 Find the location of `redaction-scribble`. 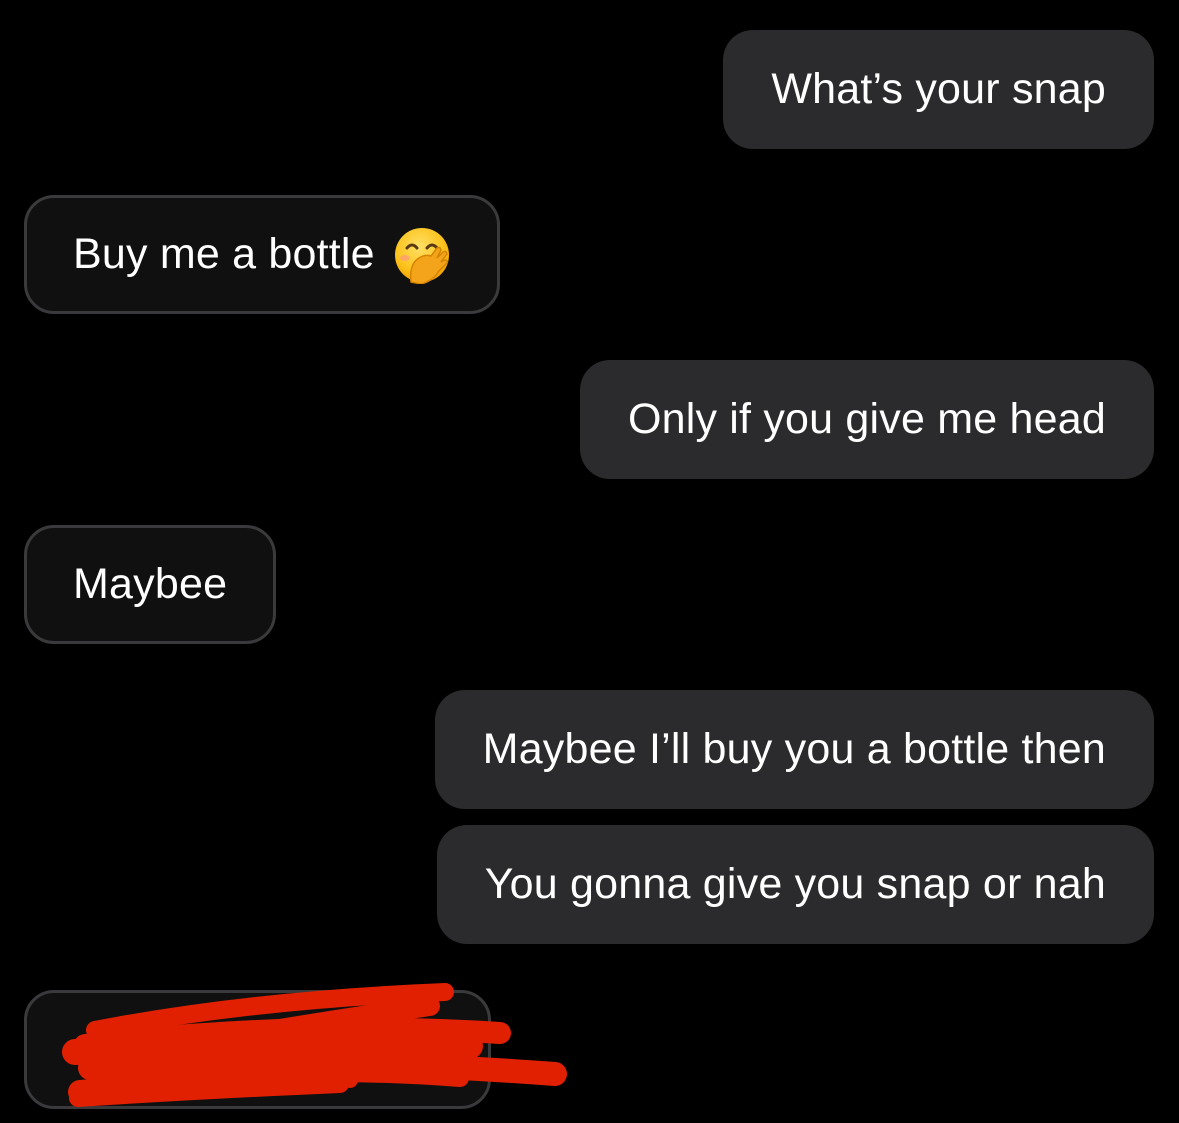

redaction-scribble is located at coordinates (314, 1045).